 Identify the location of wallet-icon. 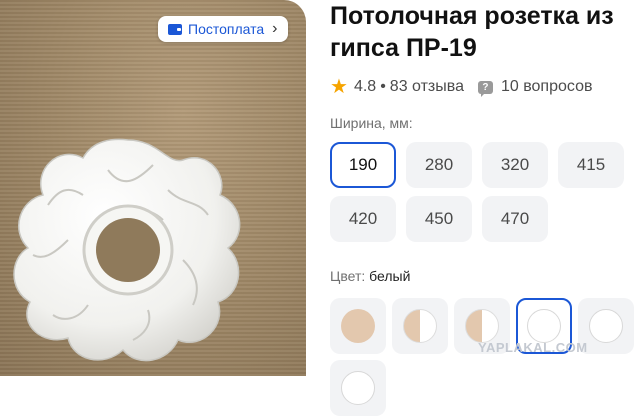
(175, 29).